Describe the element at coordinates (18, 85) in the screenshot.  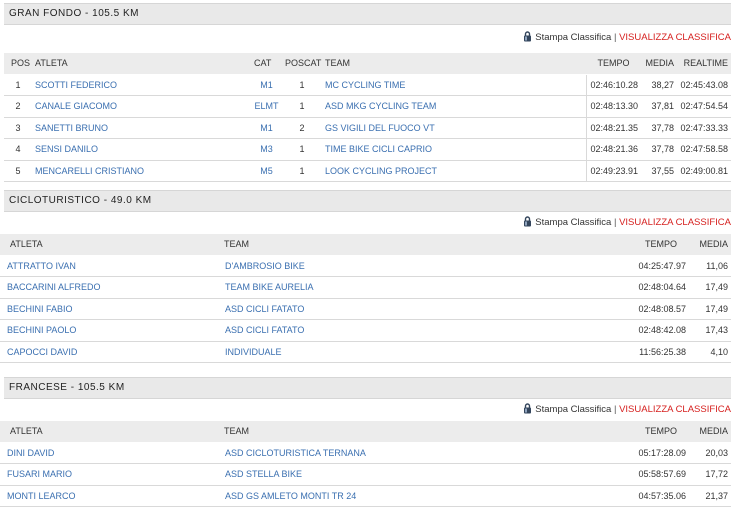
I see `row-pos: 1` at that location.